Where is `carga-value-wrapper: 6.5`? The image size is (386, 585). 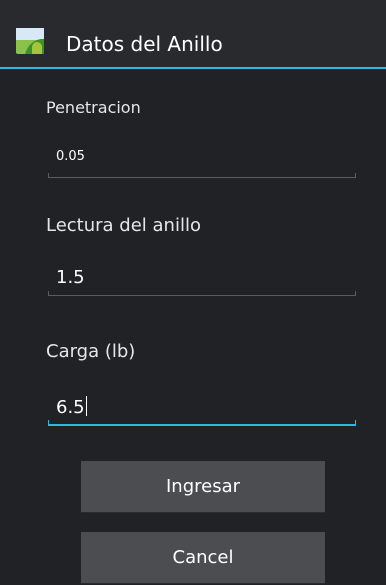
carga-value-wrapper: 6.5 is located at coordinates (71, 407).